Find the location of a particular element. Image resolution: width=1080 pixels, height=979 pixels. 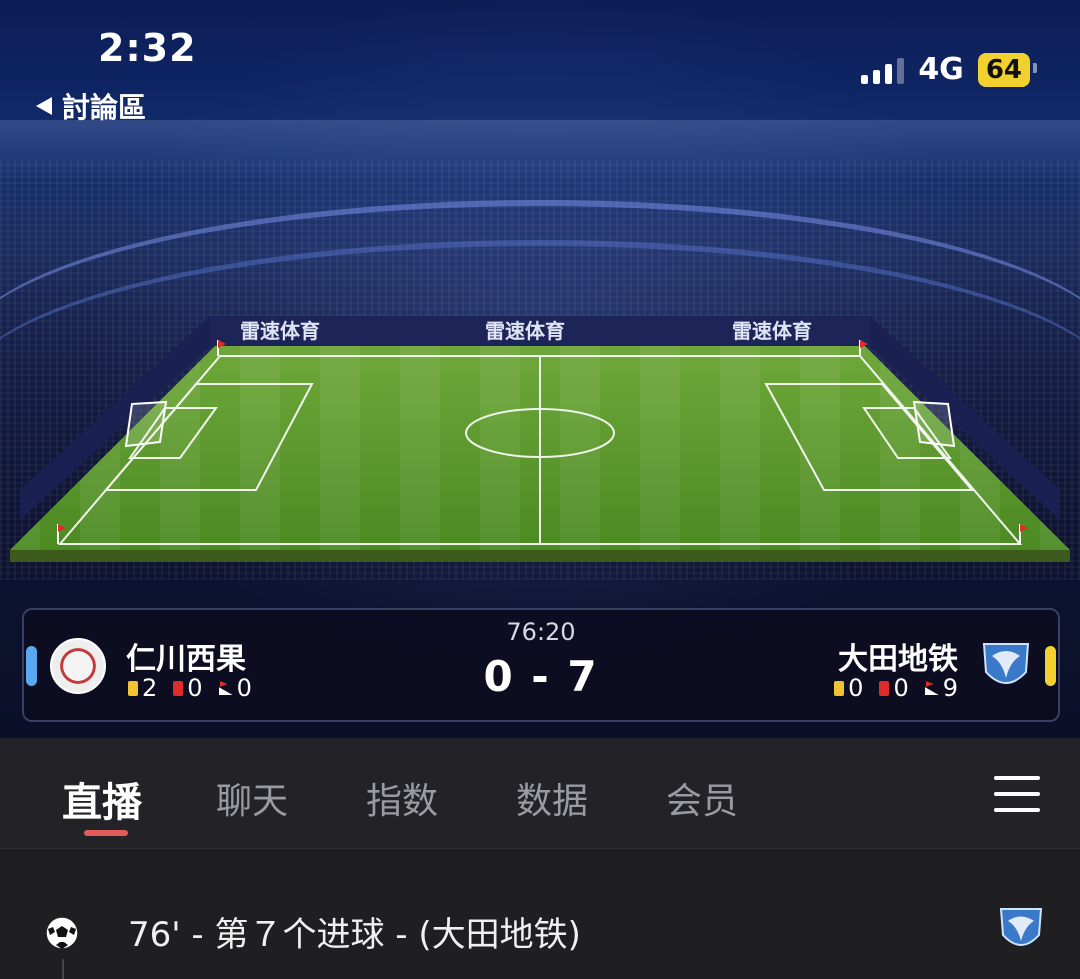

soccer-ball-icon is located at coordinates (62, 933).